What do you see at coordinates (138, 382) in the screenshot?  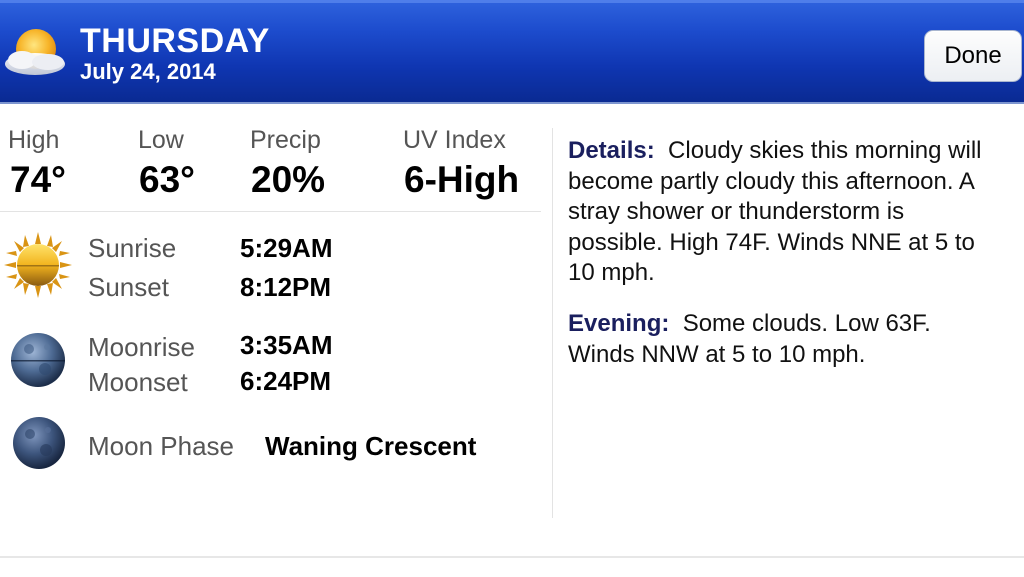 I see `moonset-label: Moonset` at bounding box center [138, 382].